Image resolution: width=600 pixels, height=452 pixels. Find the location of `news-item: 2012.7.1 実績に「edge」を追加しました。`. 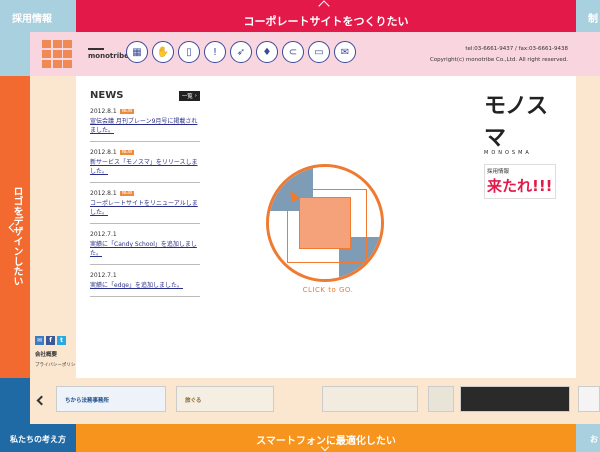

news-item: 2012.7.1 実績に「edge」を追加しました。 is located at coordinates (145, 281).